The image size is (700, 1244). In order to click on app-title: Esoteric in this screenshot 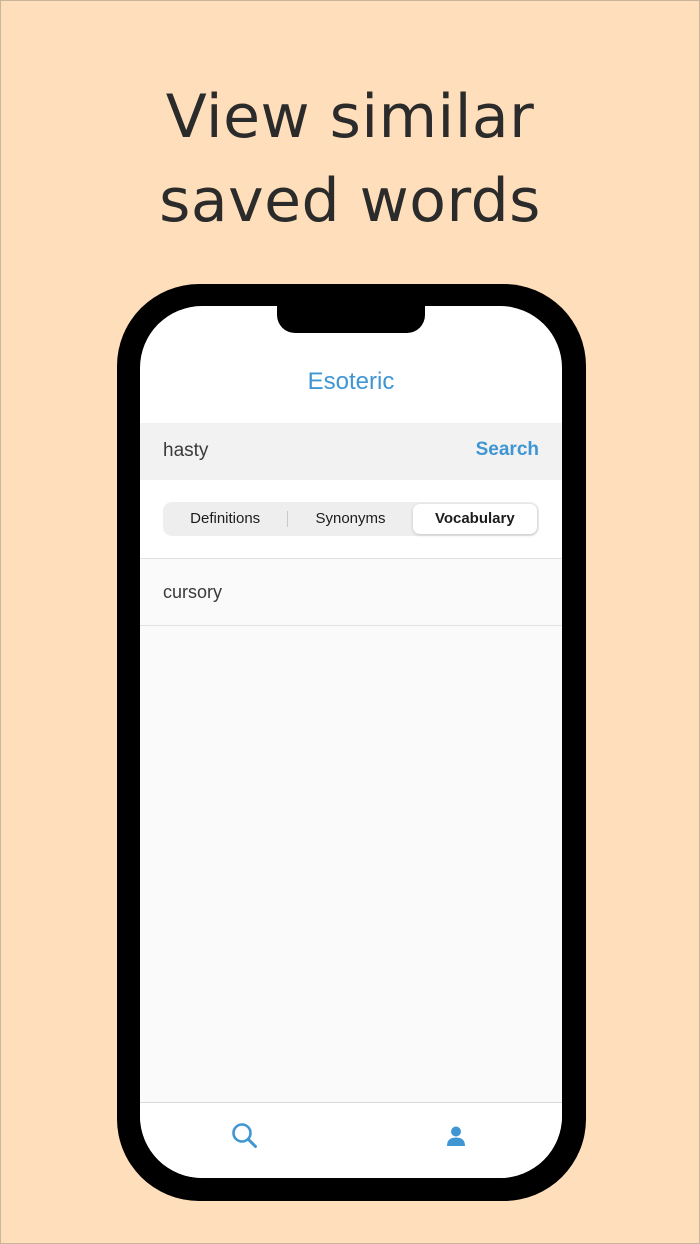, I will do `click(351, 381)`.